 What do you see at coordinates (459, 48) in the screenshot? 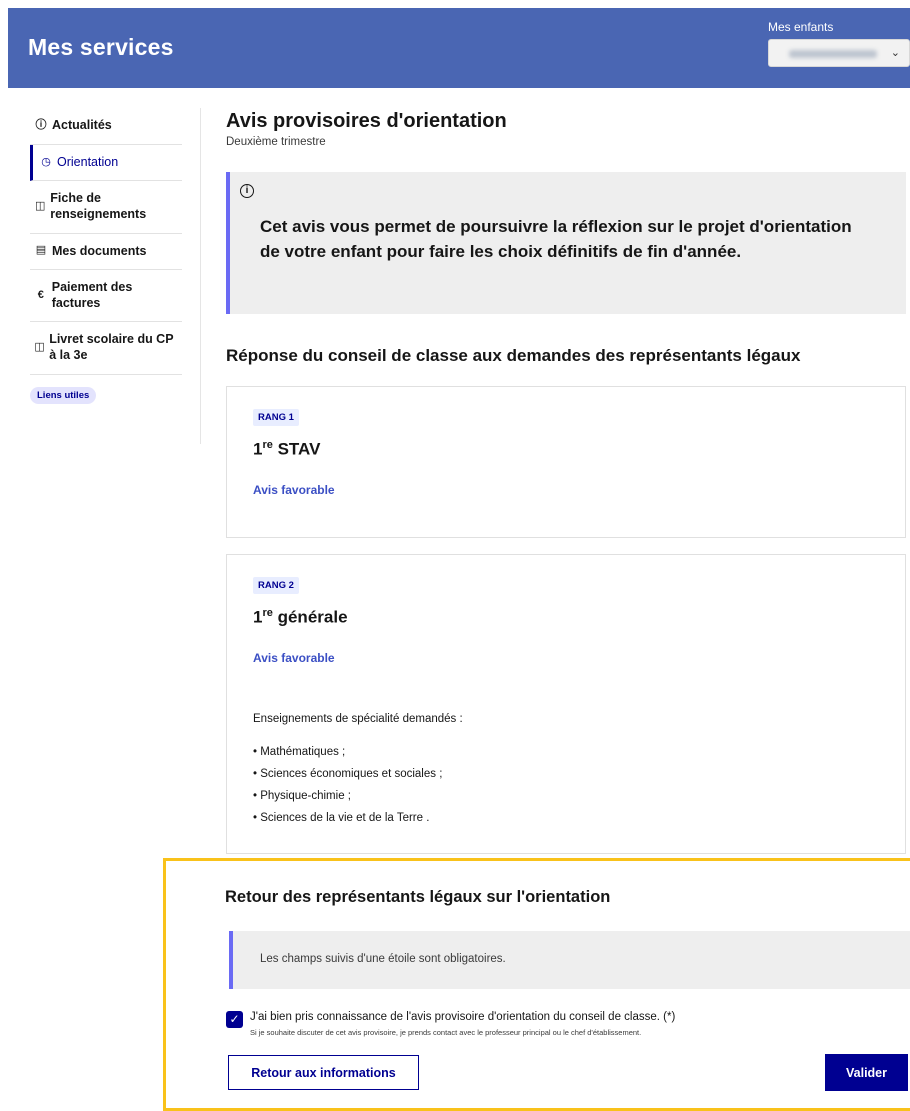
I see `top-header: Mes services Mes enfants ⌄` at bounding box center [459, 48].